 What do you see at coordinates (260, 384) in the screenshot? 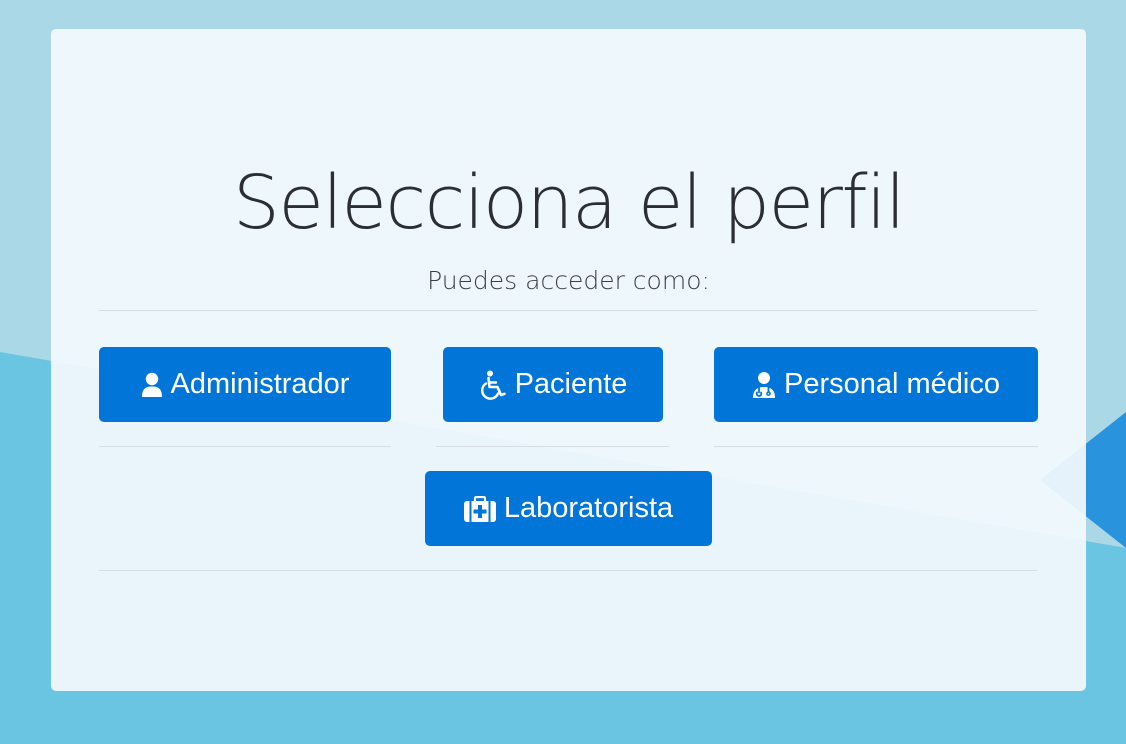
I see `administrador-label: Administrador` at bounding box center [260, 384].